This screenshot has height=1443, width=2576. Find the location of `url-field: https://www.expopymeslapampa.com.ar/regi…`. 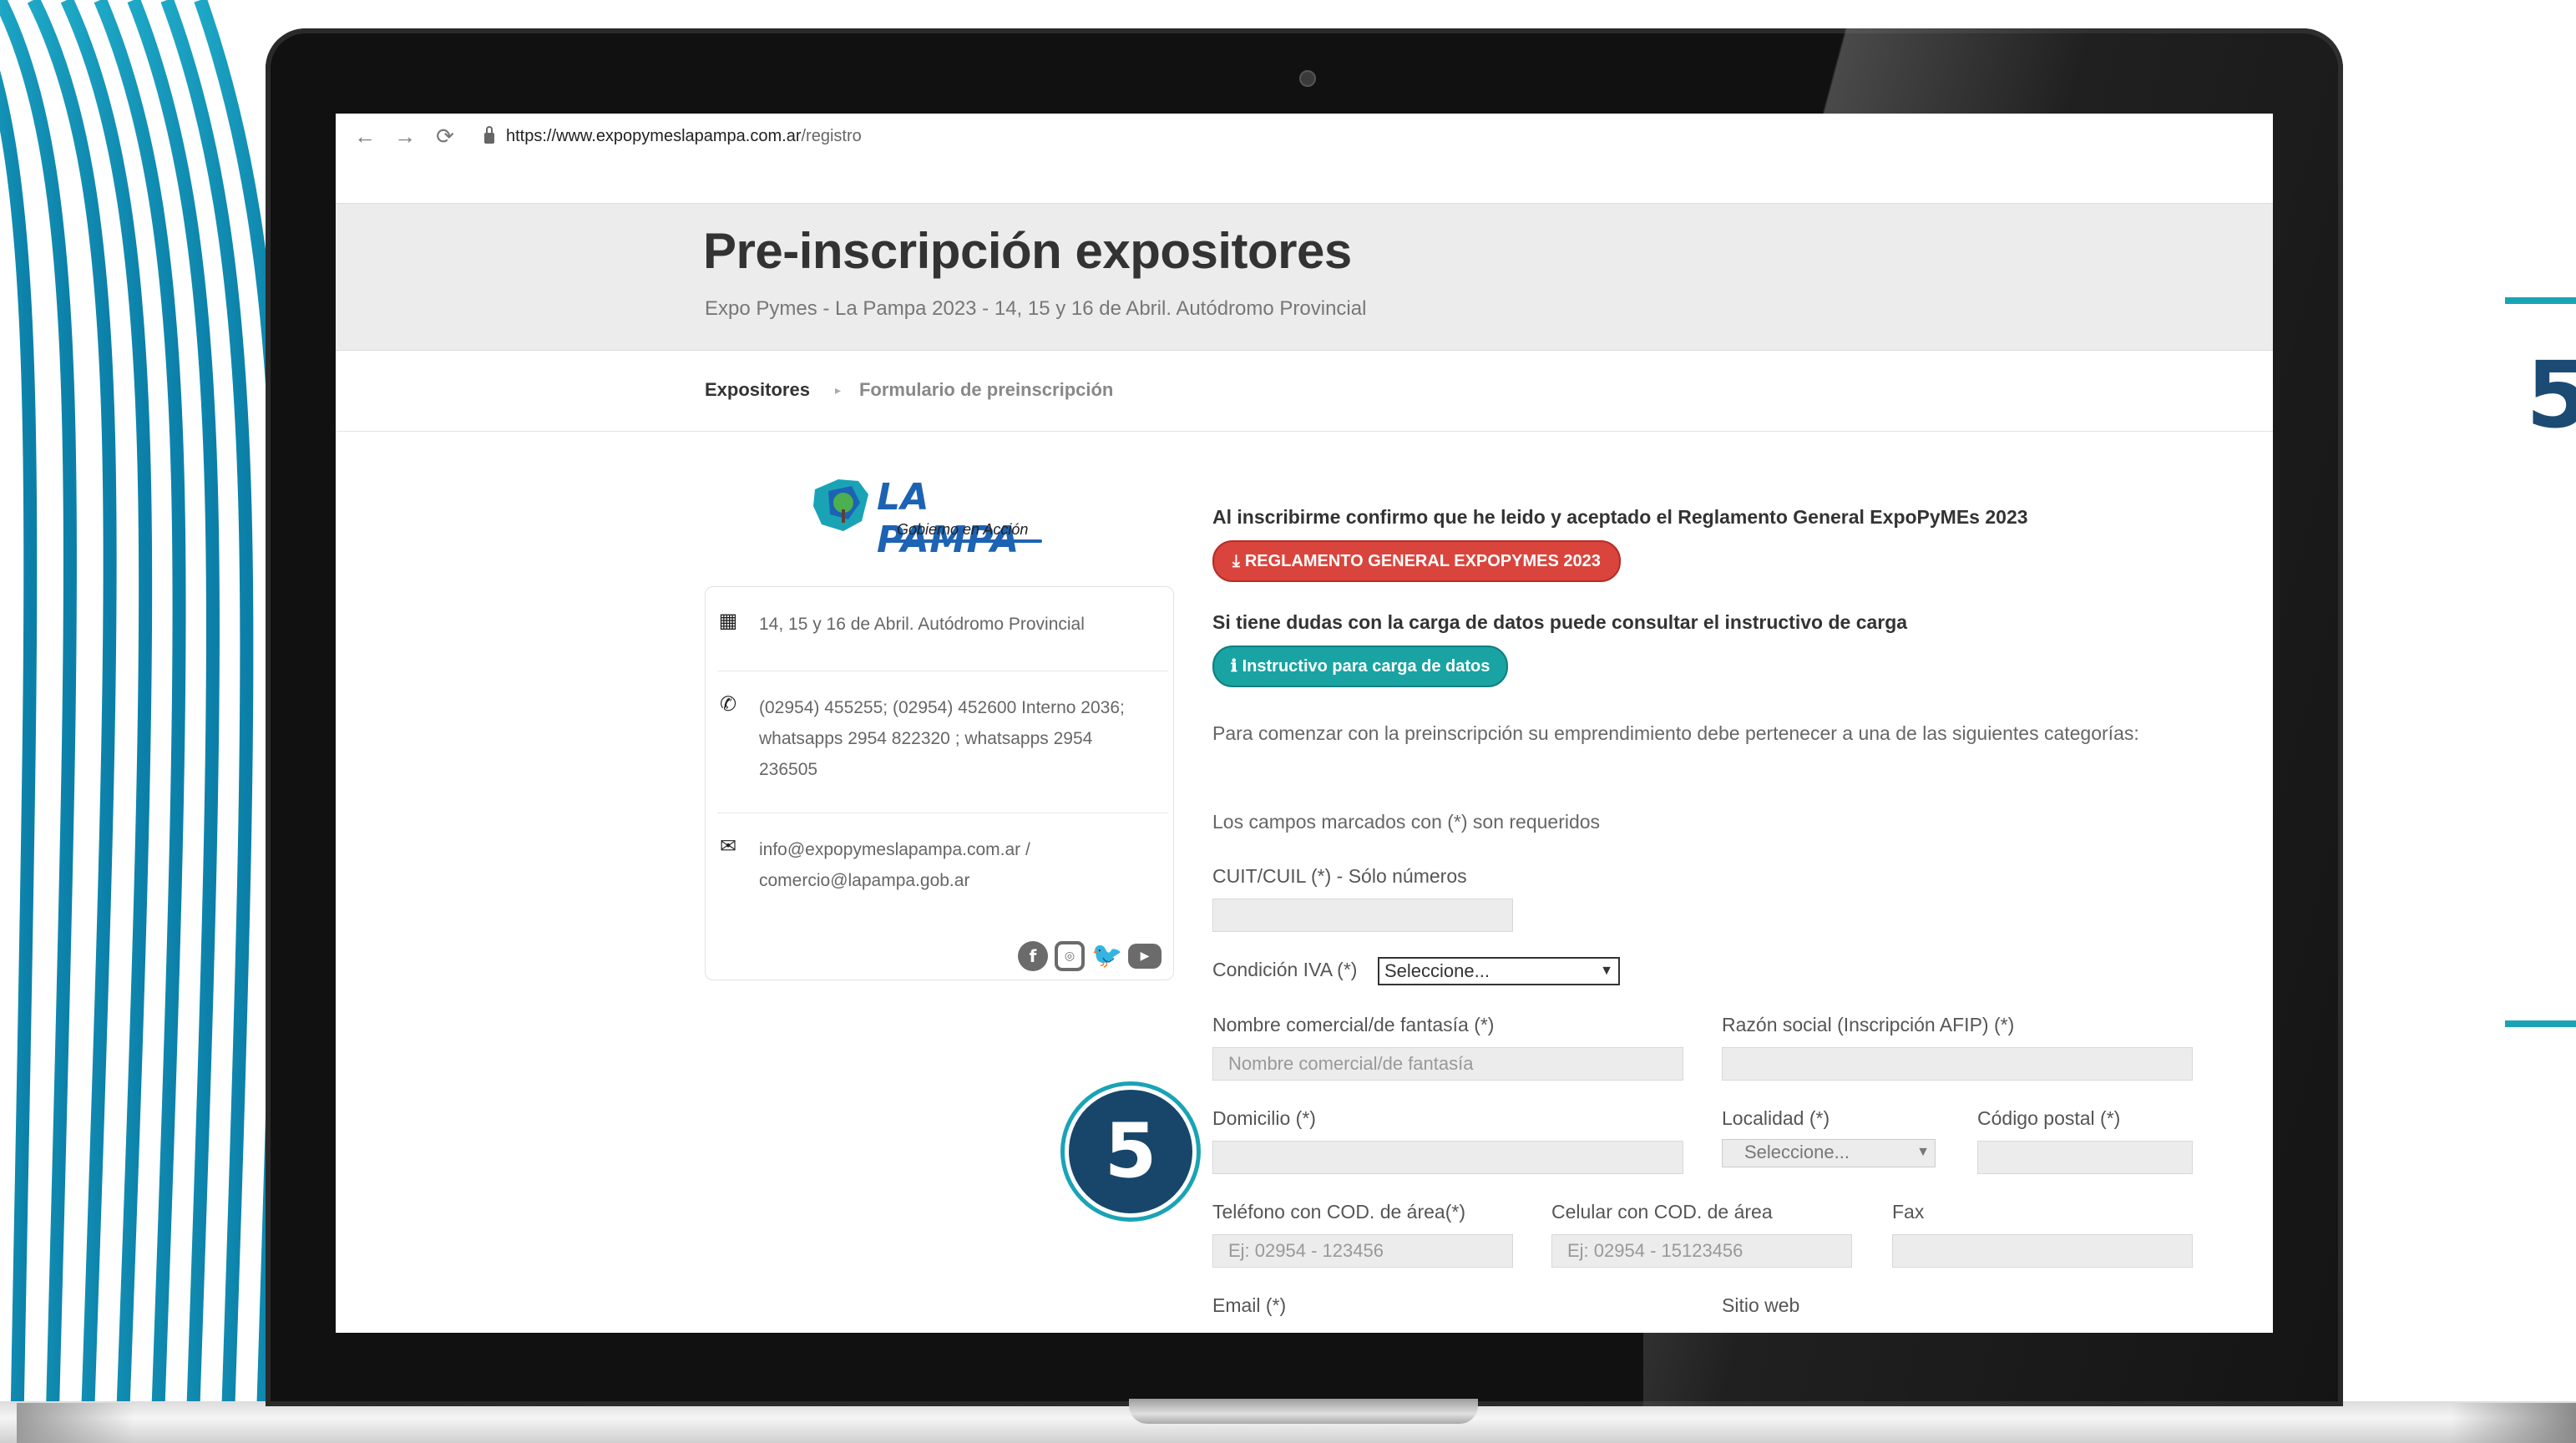

url-field: https://www.expopymeslapampa.com.ar/regi… is located at coordinates (684, 136).